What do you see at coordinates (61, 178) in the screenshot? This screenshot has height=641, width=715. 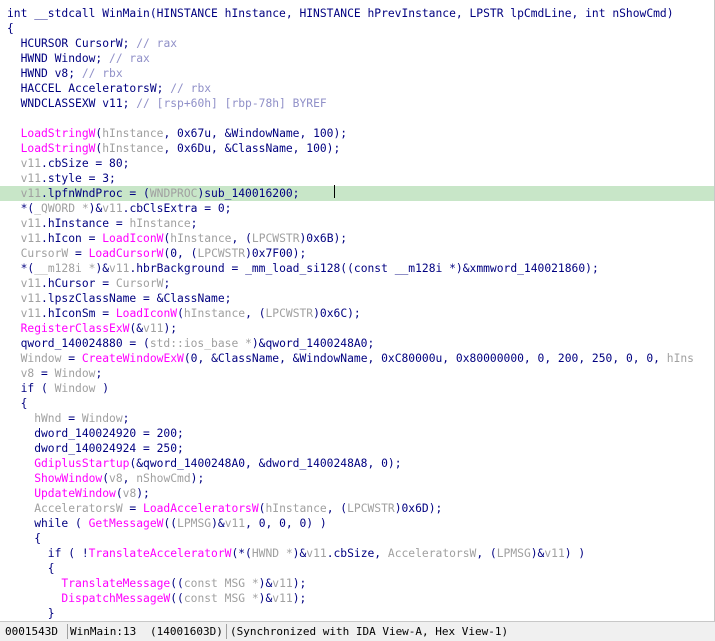 I see `code-line: v11.style = 3;` at bounding box center [61, 178].